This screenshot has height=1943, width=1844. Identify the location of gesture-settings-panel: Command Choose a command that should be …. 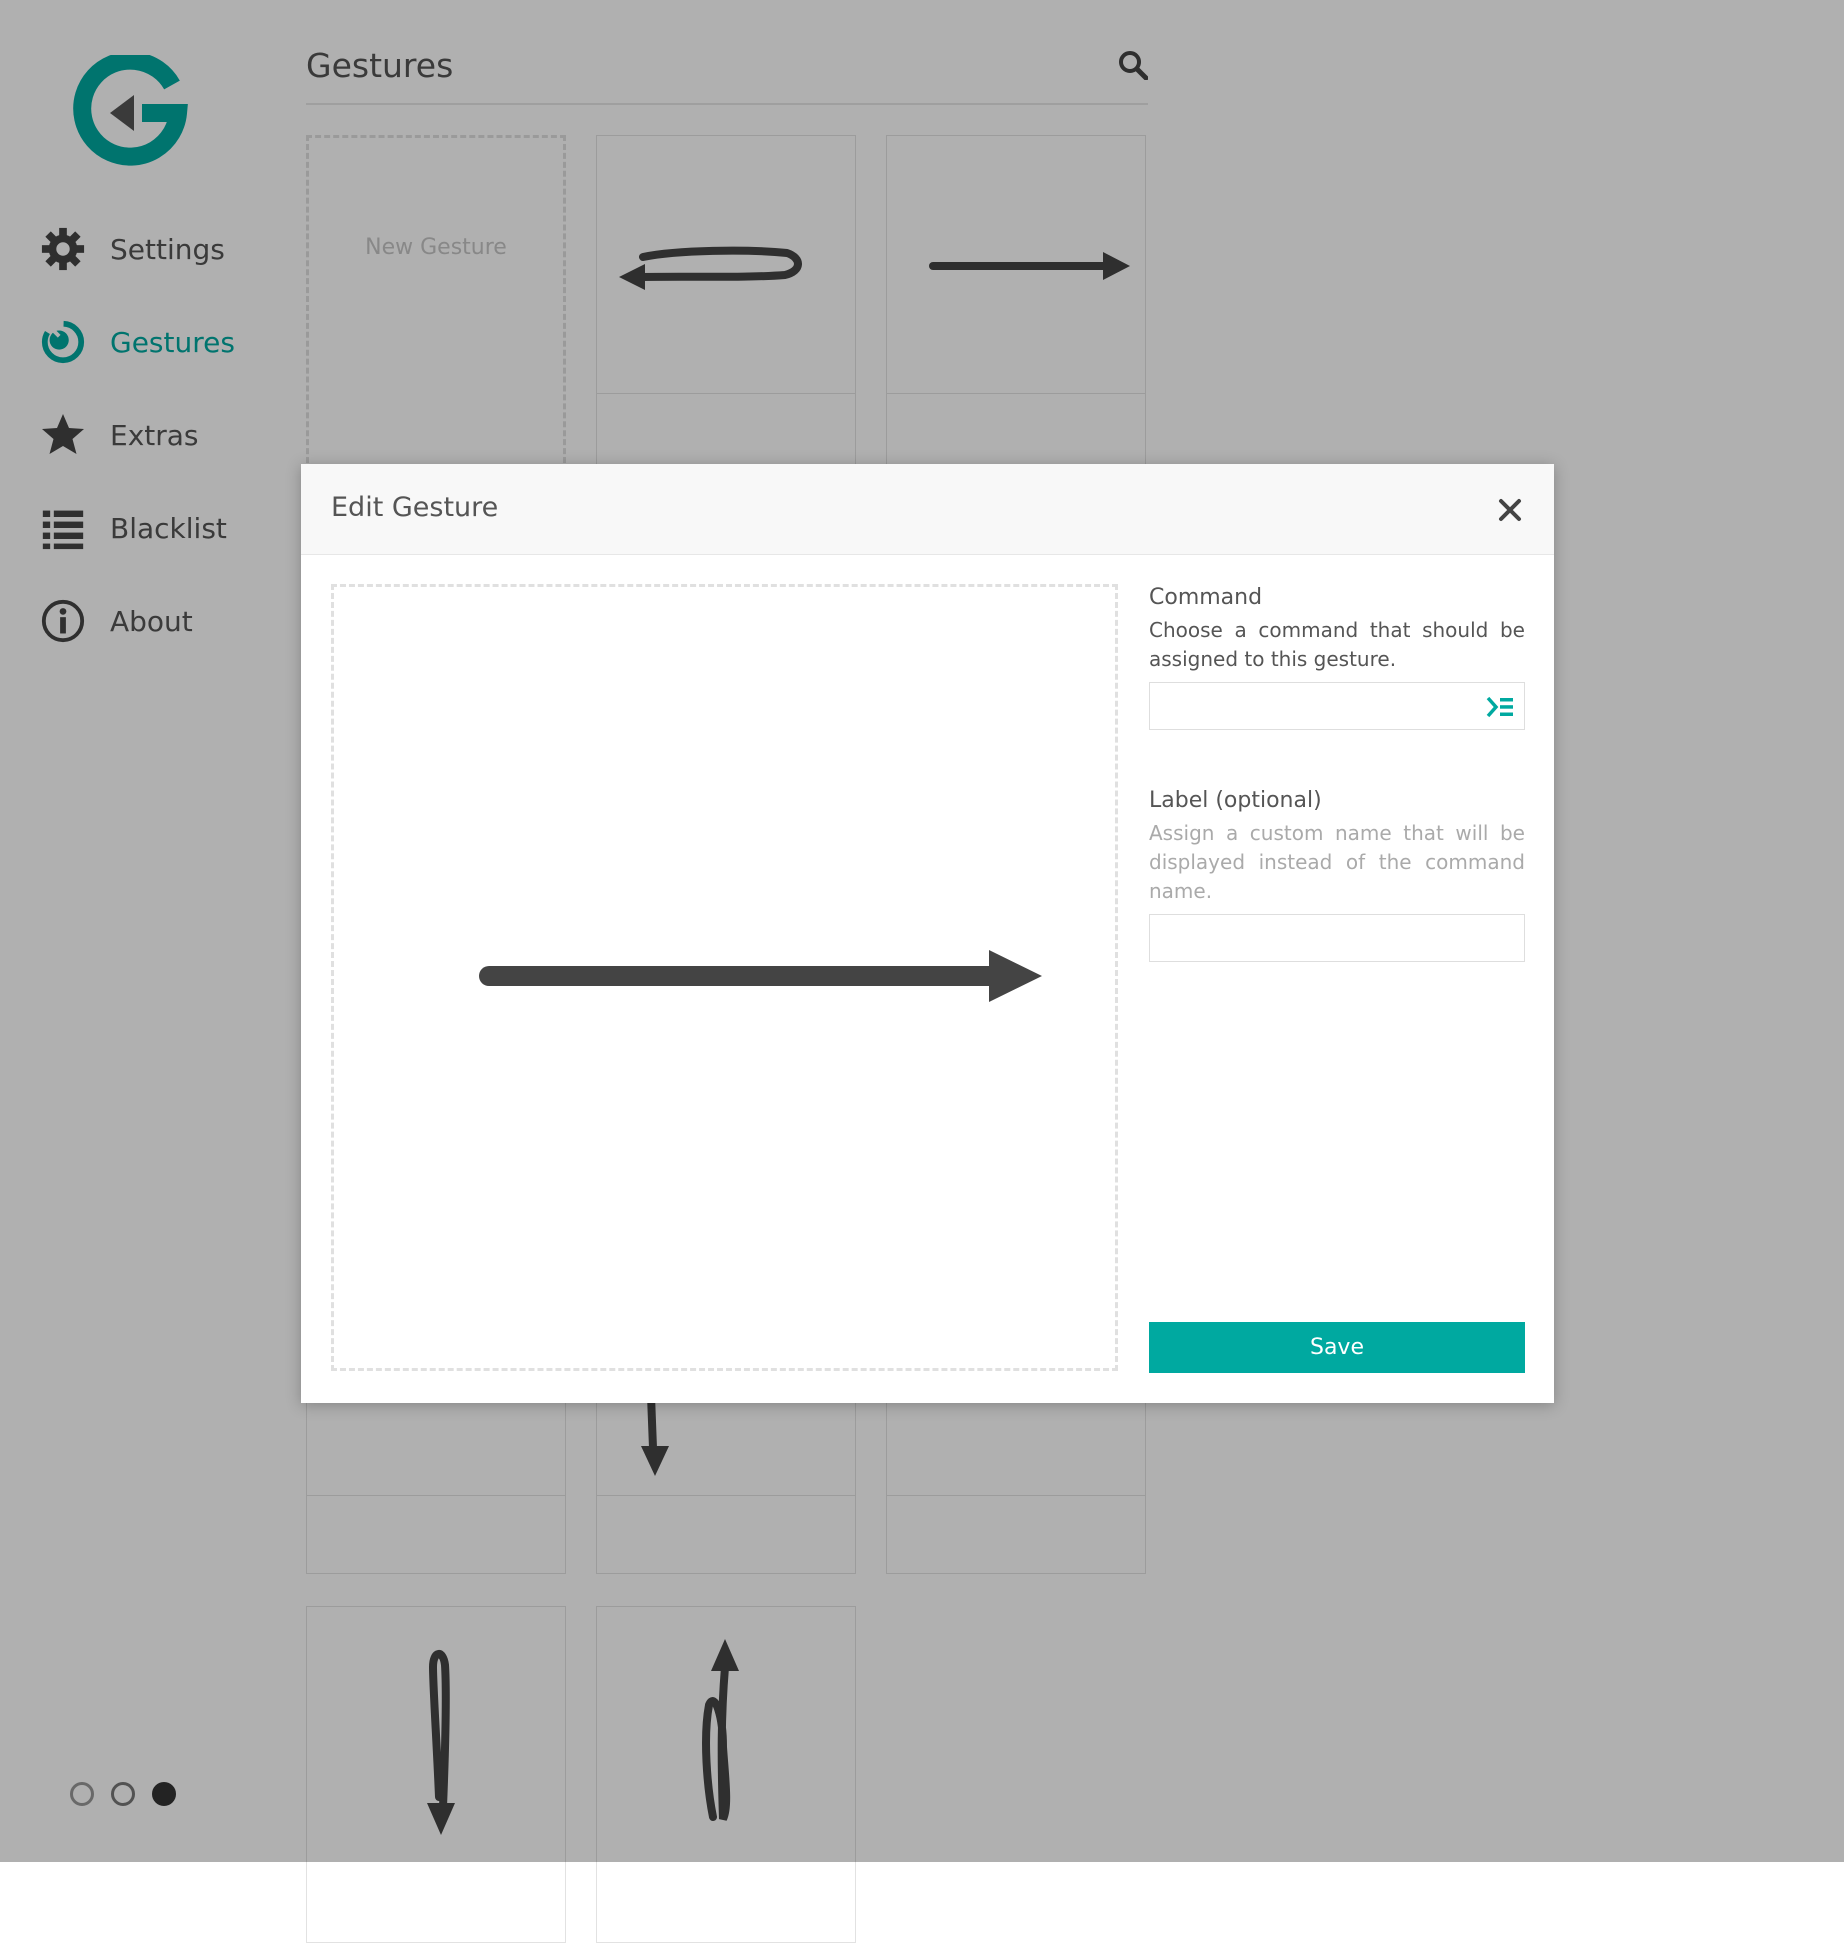
(1337, 773).